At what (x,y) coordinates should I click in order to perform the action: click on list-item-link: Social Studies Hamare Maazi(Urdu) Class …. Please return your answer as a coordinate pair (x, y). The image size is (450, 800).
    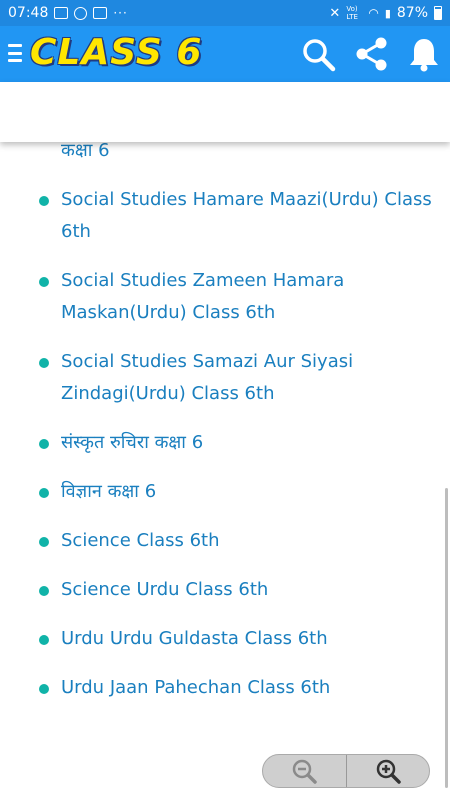
    Looking at the image, I should click on (246, 215).